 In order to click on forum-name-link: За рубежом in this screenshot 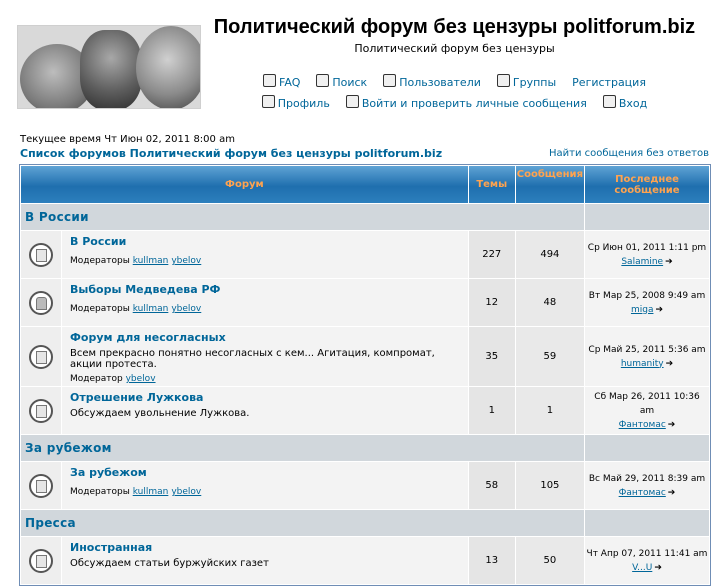, I will do `click(267, 472)`.